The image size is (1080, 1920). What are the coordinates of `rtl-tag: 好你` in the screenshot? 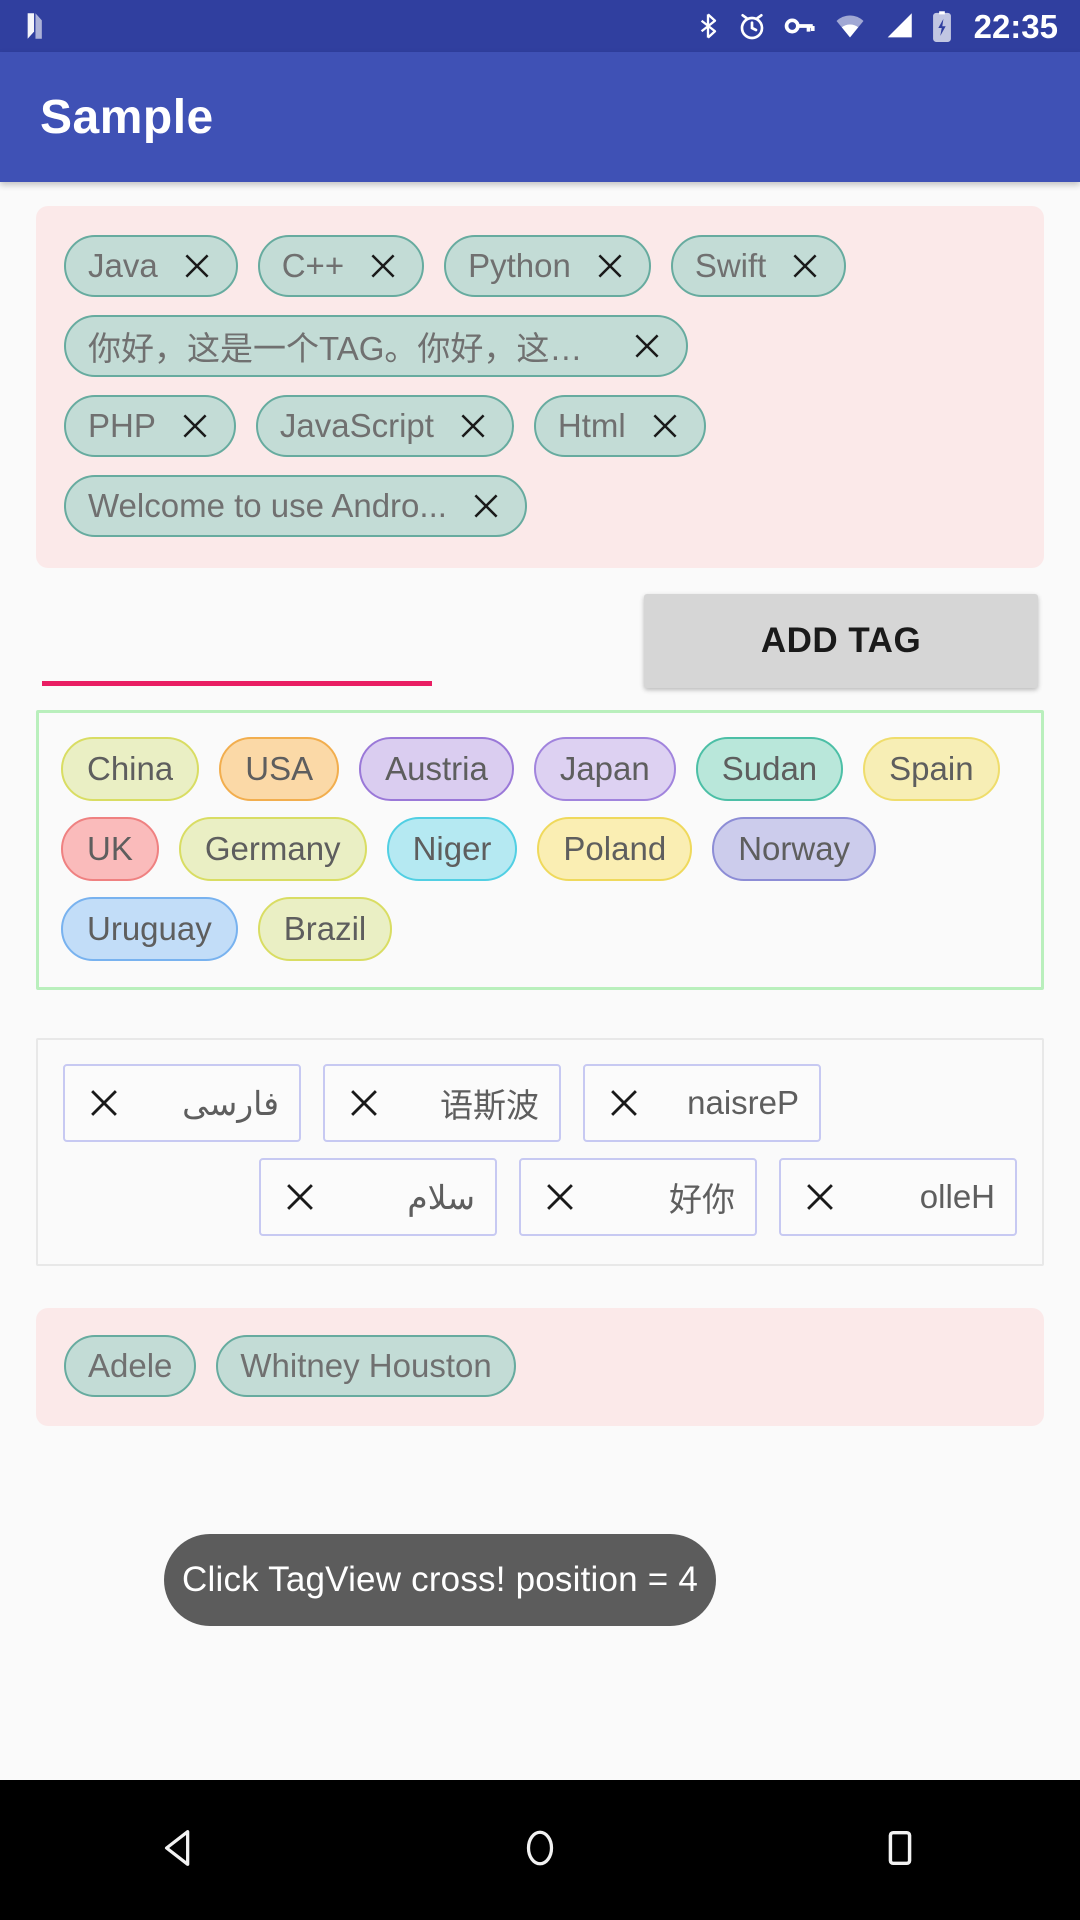 It's located at (638, 1197).